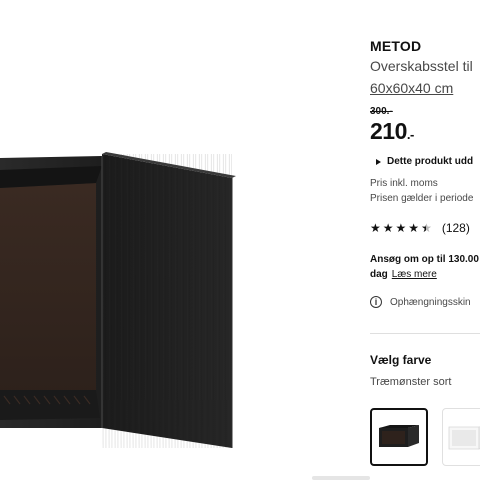 The width and height of the screenshot is (480, 480). I want to click on selected-color-name: Træmønster sort, so click(411, 382).